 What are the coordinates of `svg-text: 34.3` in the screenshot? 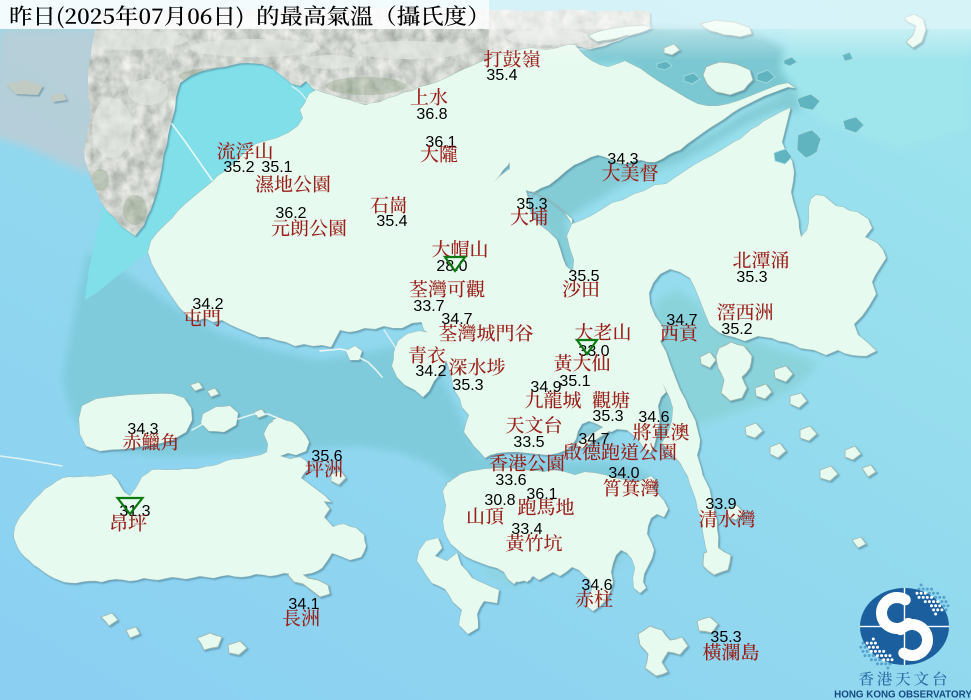 It's located at (622, 159).